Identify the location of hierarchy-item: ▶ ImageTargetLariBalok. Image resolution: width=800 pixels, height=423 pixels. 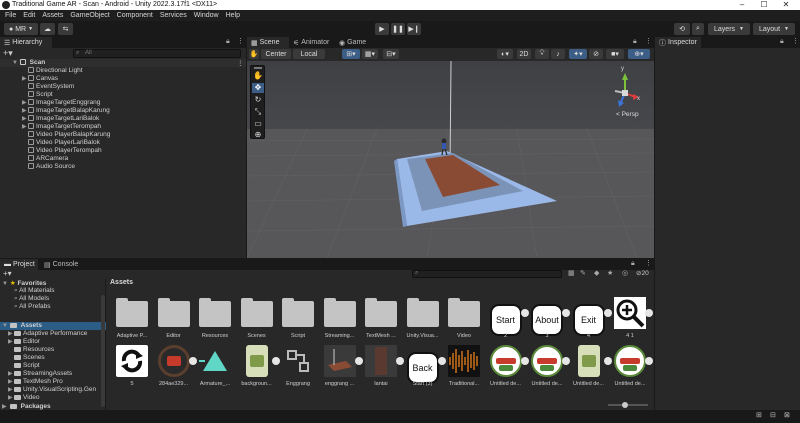
(123, 119).